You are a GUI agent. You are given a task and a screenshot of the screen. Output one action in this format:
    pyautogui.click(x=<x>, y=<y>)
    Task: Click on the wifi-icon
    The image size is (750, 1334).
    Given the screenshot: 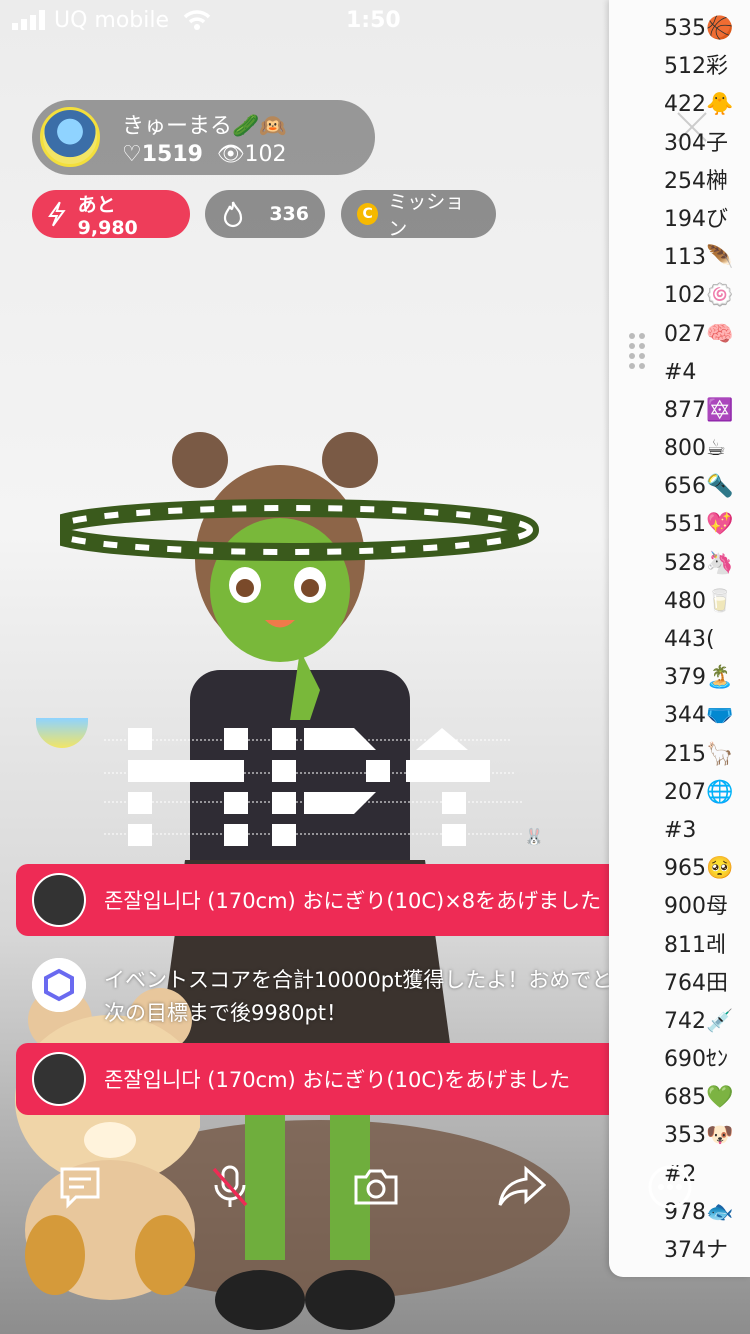 What is the action you would take?
    pyautogui.click(x=197, y=20)
    